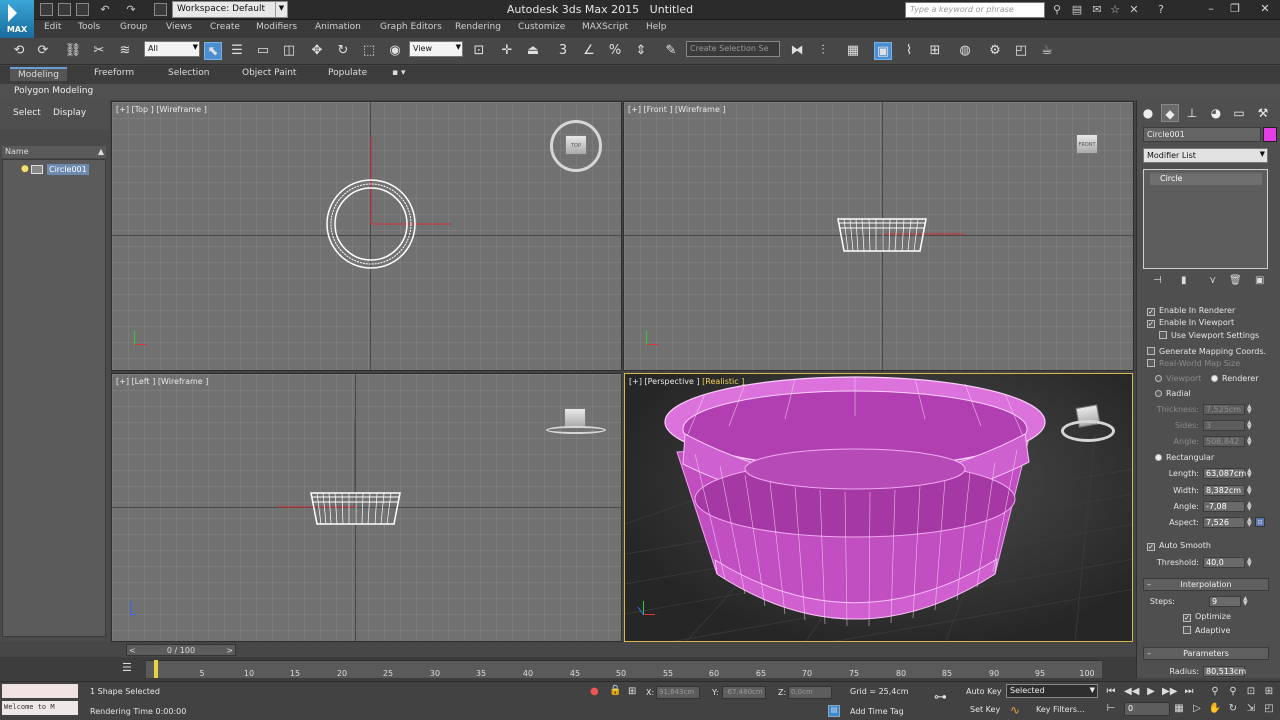 The height and width of the screenshot is (720, 1280). Describe the element at coordinates (984, 691) in the screenshot. I see `auto-key-button: Auto Key` at that location.